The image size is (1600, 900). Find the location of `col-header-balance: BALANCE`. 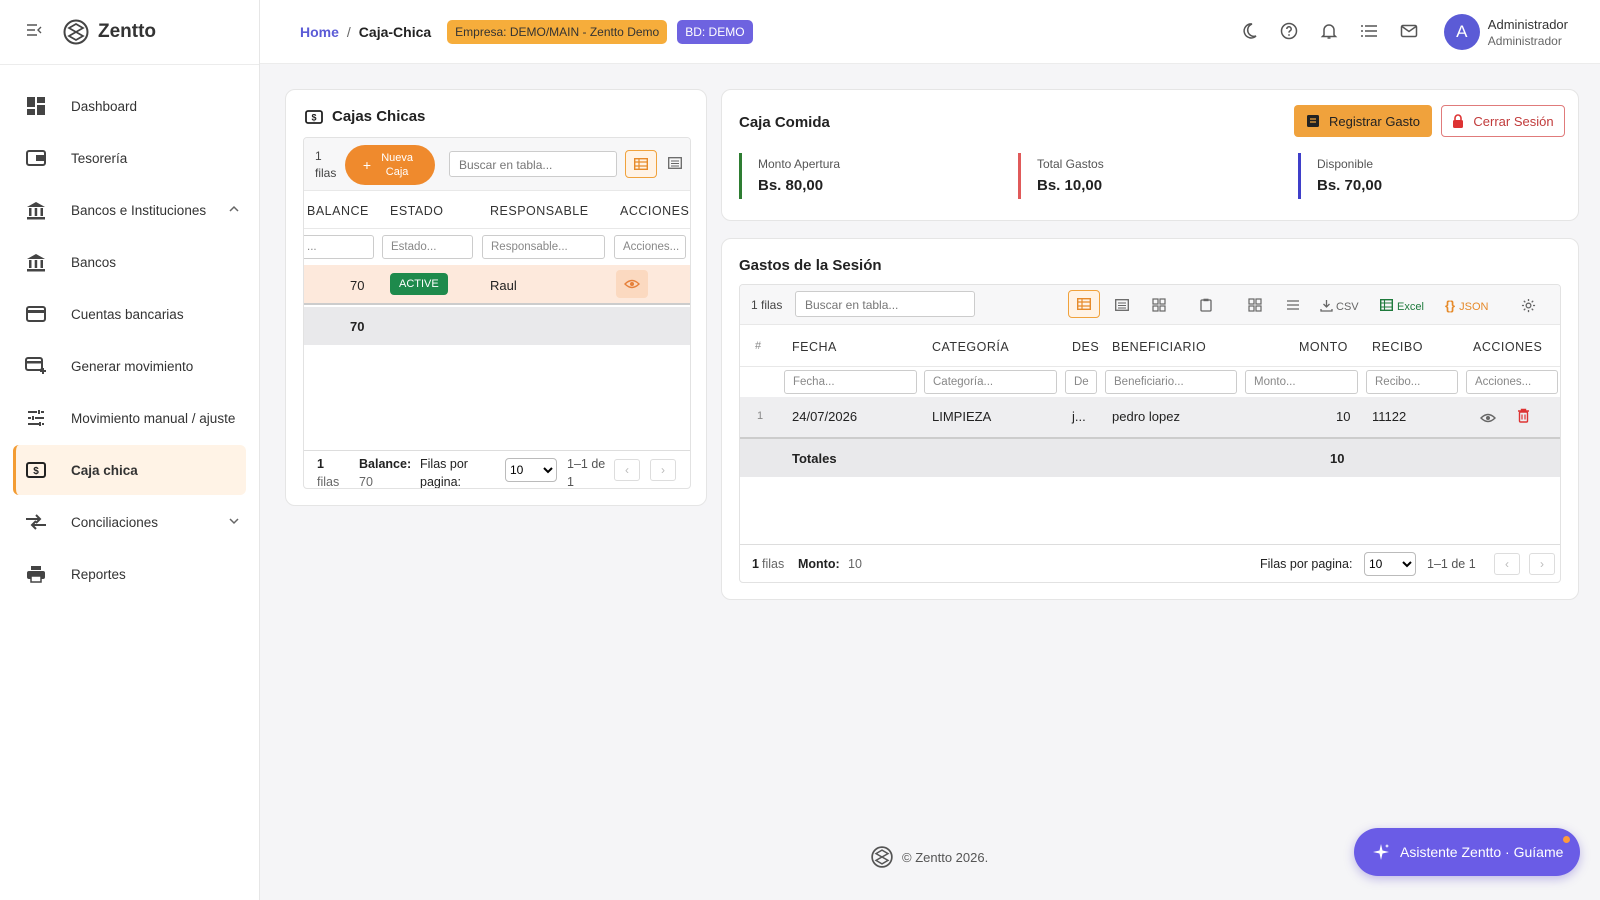

col-header-balance: BALANCE is located at coordinates (338, 211).